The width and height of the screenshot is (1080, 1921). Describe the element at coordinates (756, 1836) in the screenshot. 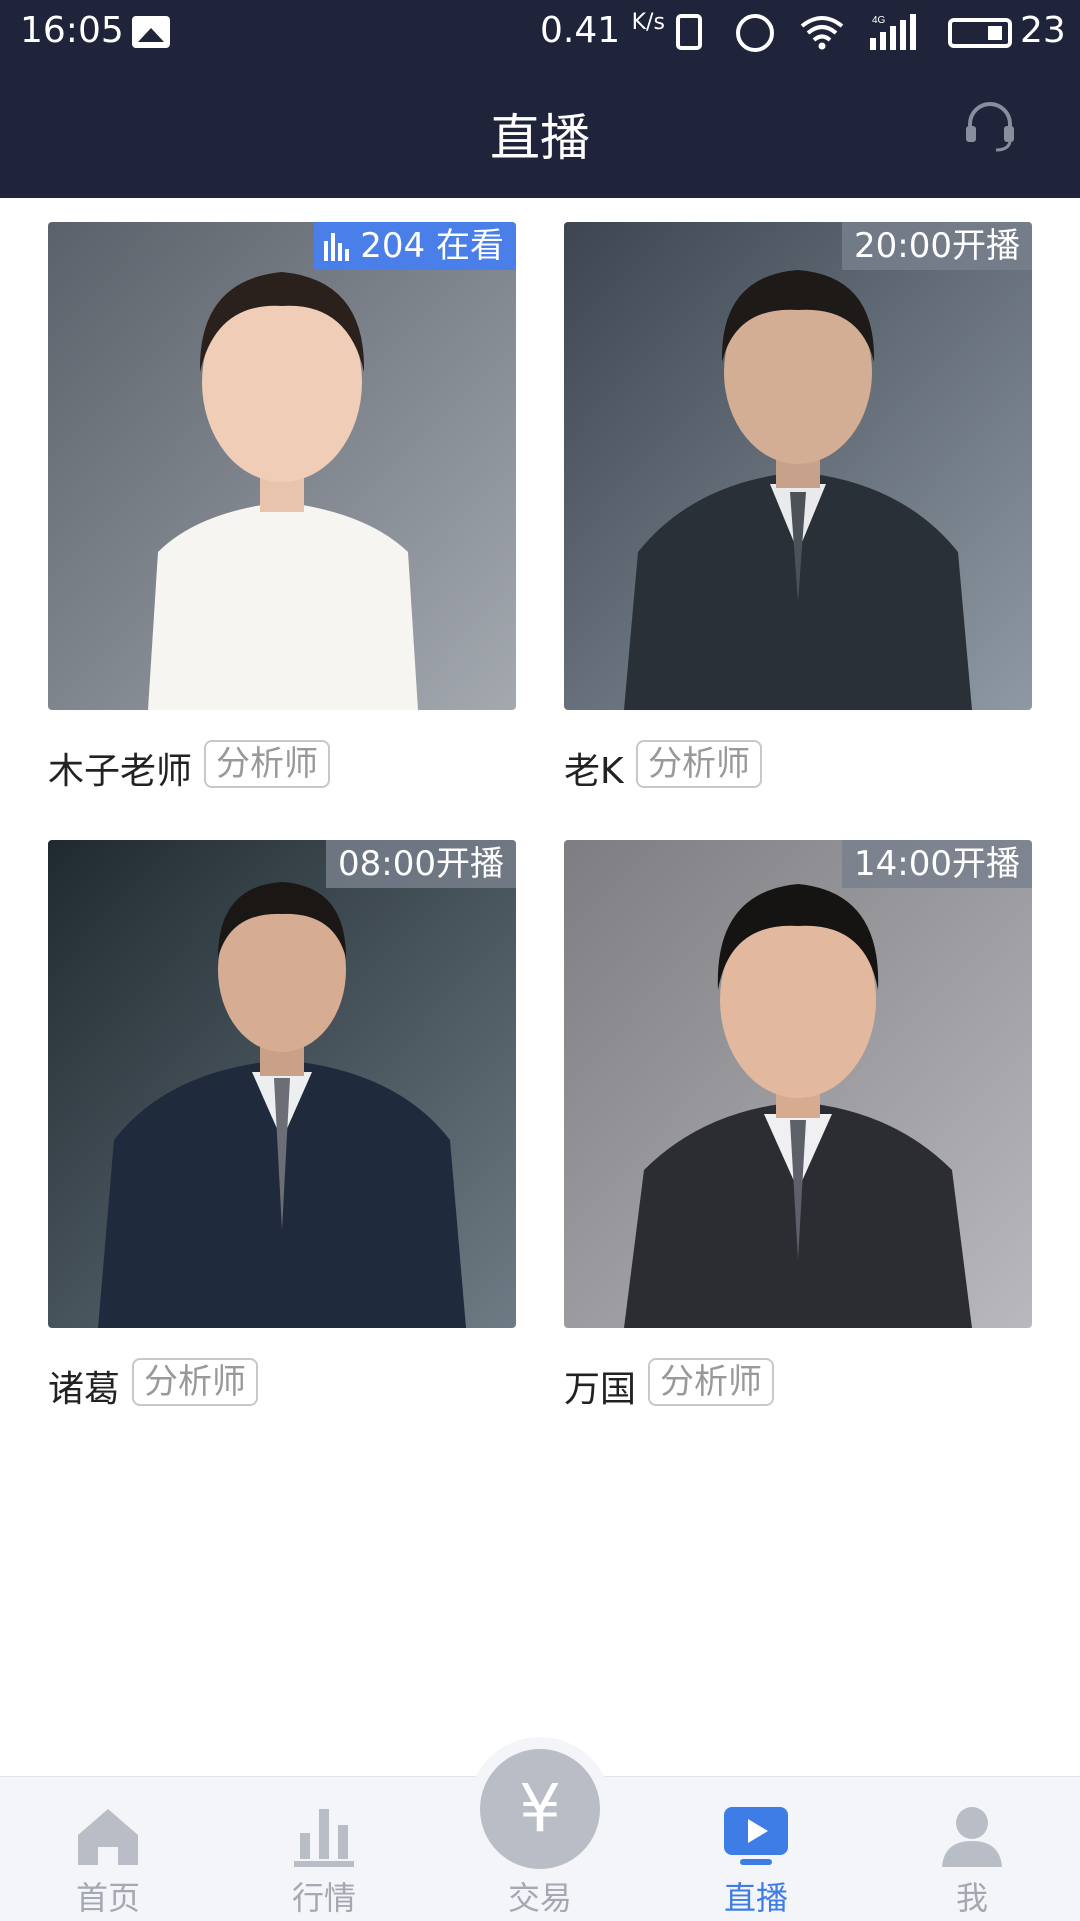

I see `live-play-icon` at that location.